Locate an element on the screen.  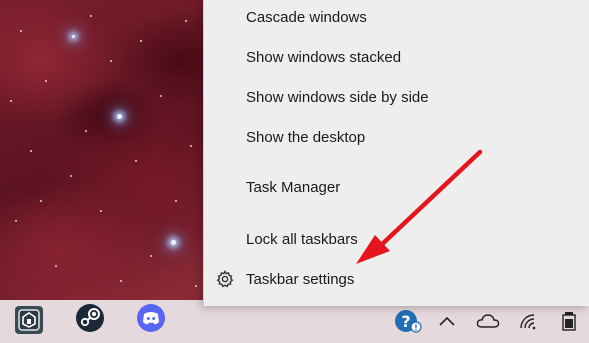
taskbar-app-icon is located at coordinates (29, 320).